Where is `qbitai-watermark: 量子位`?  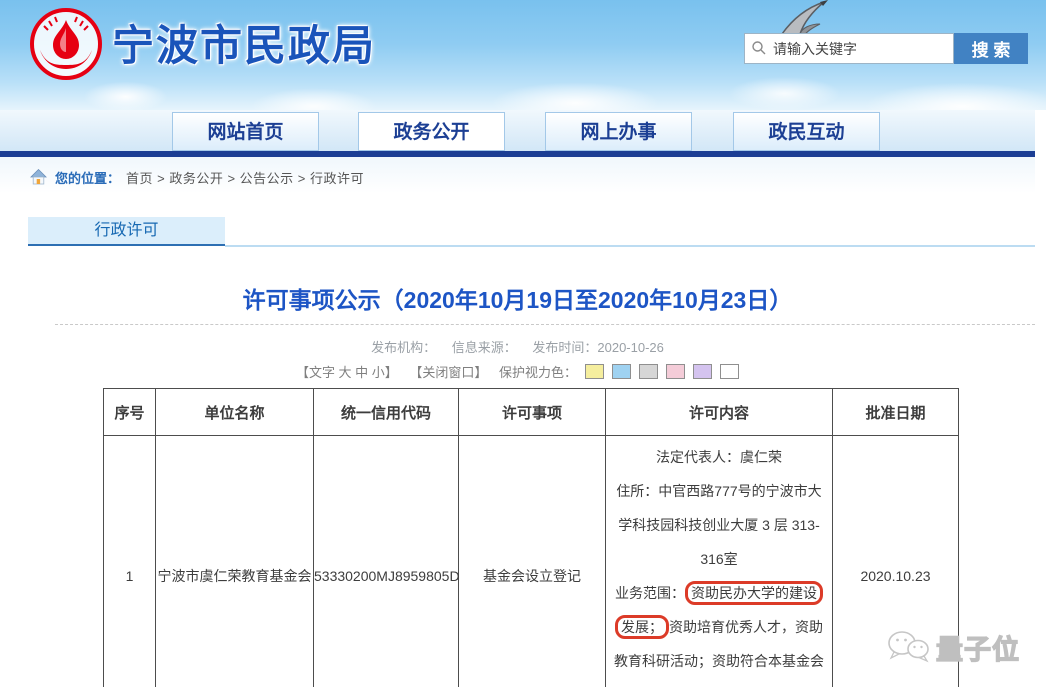
qbitai-watermark: 量子位 is located at coordinates (952, 647).